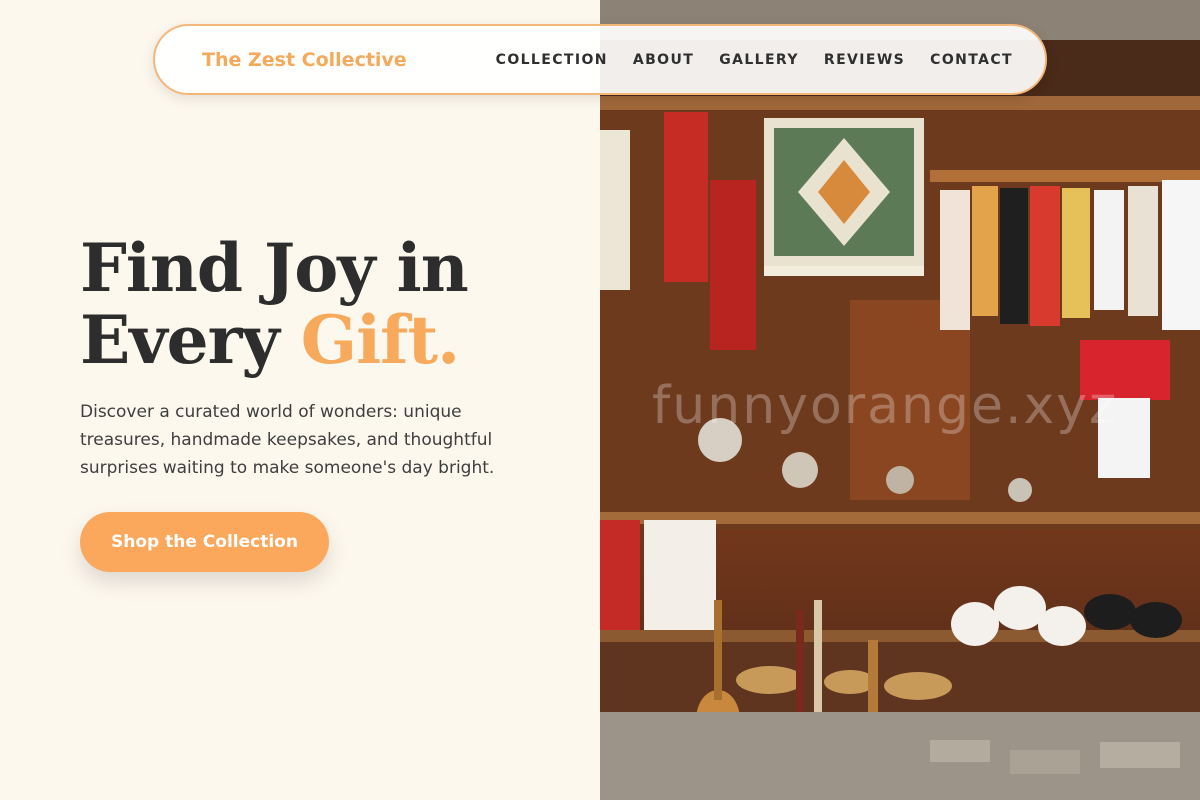 The height and width of the screenshot is (800, 1200). I want to click on hero-title-line1: Find Joy in, so click(274, 268).